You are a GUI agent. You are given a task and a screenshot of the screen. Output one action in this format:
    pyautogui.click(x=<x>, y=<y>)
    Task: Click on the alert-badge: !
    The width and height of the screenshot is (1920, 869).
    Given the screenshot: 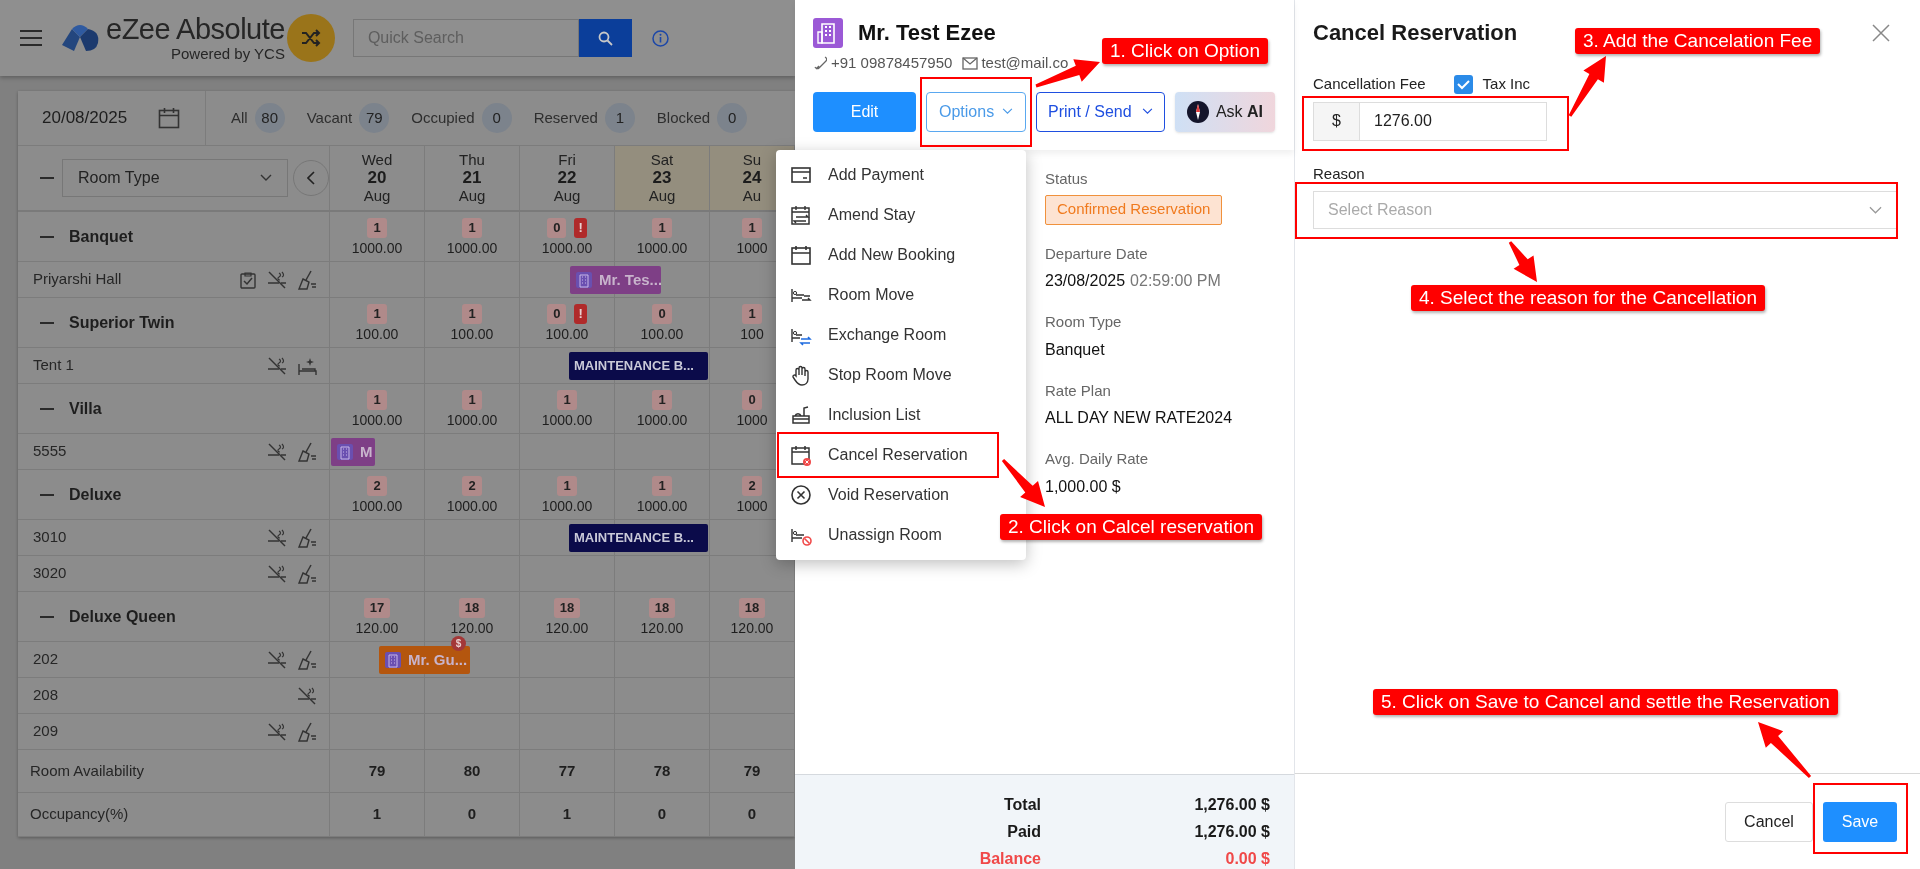 What is the action you would take?
    pyautogui.click(x=580, y=227)
    